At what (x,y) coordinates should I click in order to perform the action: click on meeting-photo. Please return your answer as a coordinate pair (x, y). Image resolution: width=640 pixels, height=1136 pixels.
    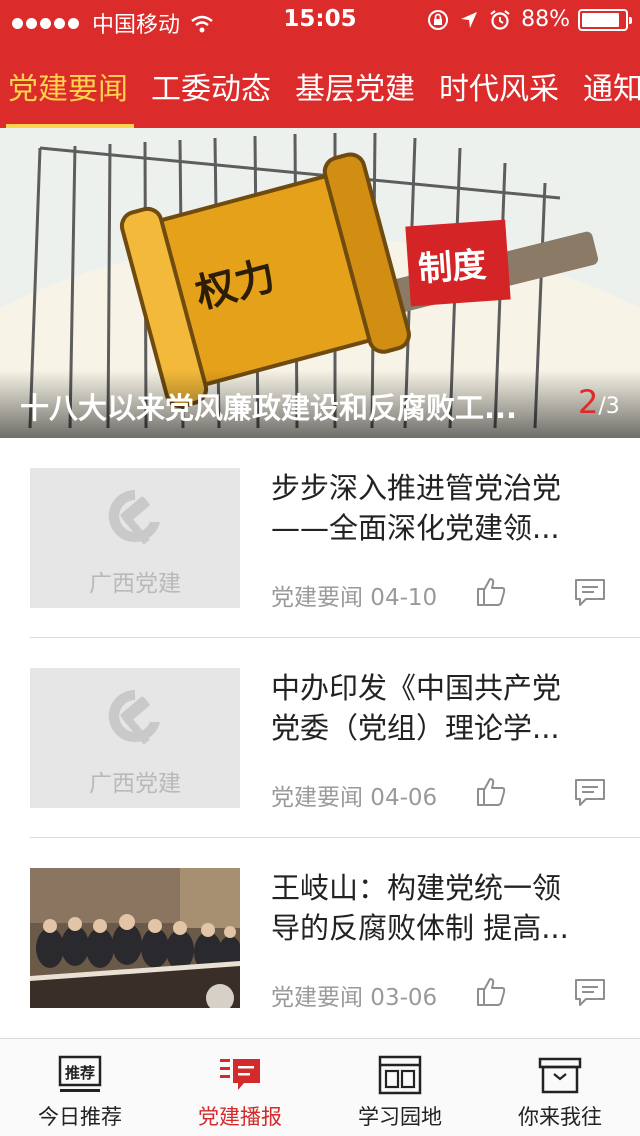
    Looking at the image, I should click on (135, 938).